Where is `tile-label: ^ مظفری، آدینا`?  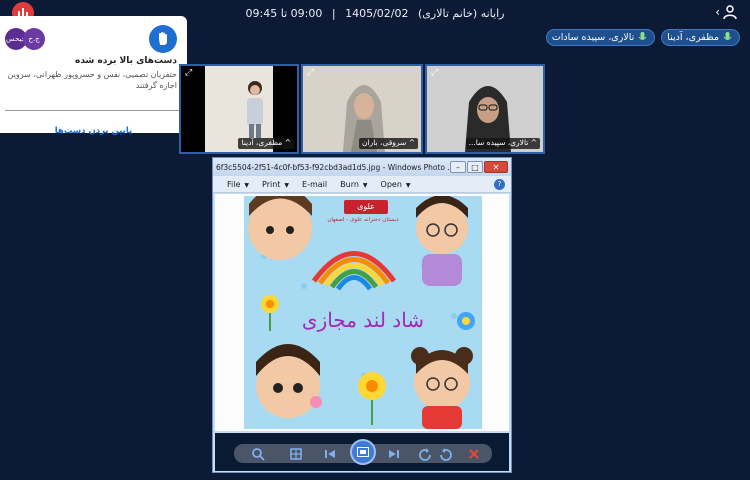 tile-label: ^ مظفری، آدینا is located at coordinates (266, 143).